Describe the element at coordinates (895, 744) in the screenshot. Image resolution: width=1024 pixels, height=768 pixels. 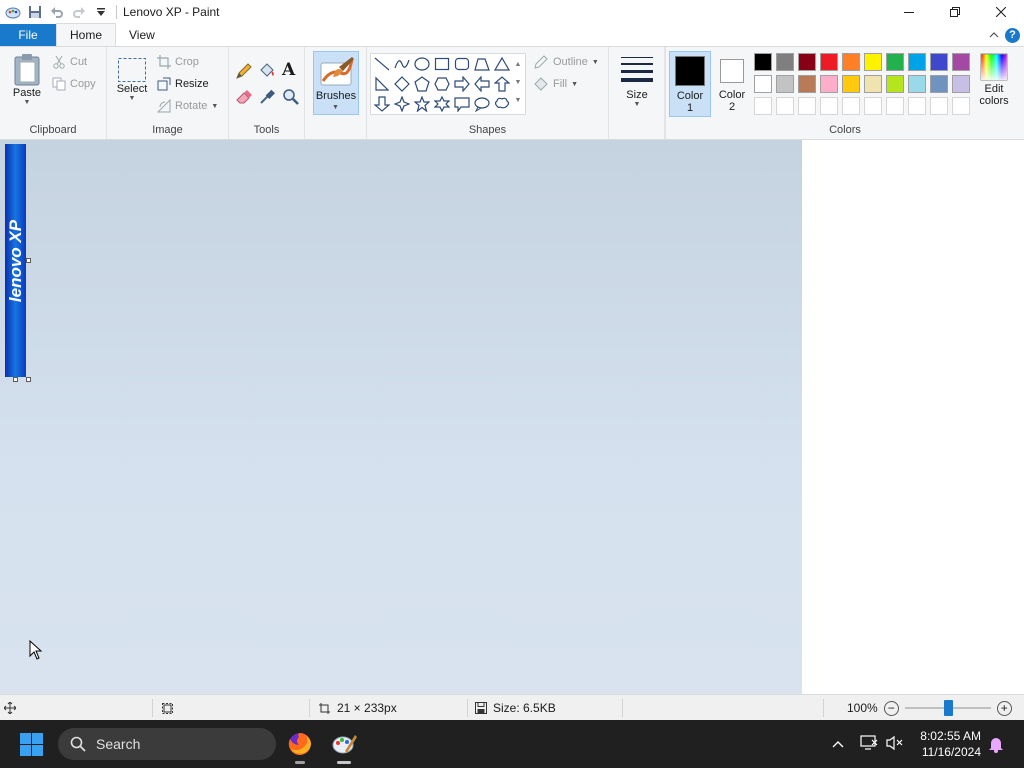
I see `volume-status` at that location.